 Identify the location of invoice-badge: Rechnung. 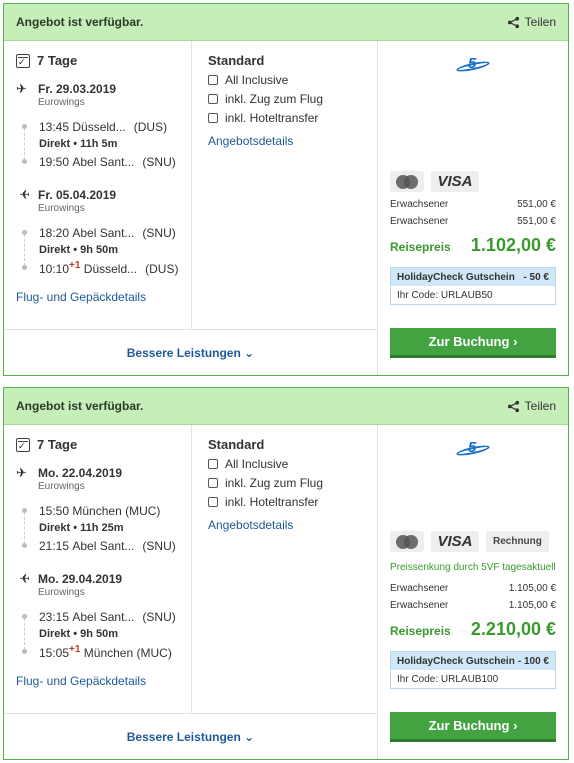
(517, 541).